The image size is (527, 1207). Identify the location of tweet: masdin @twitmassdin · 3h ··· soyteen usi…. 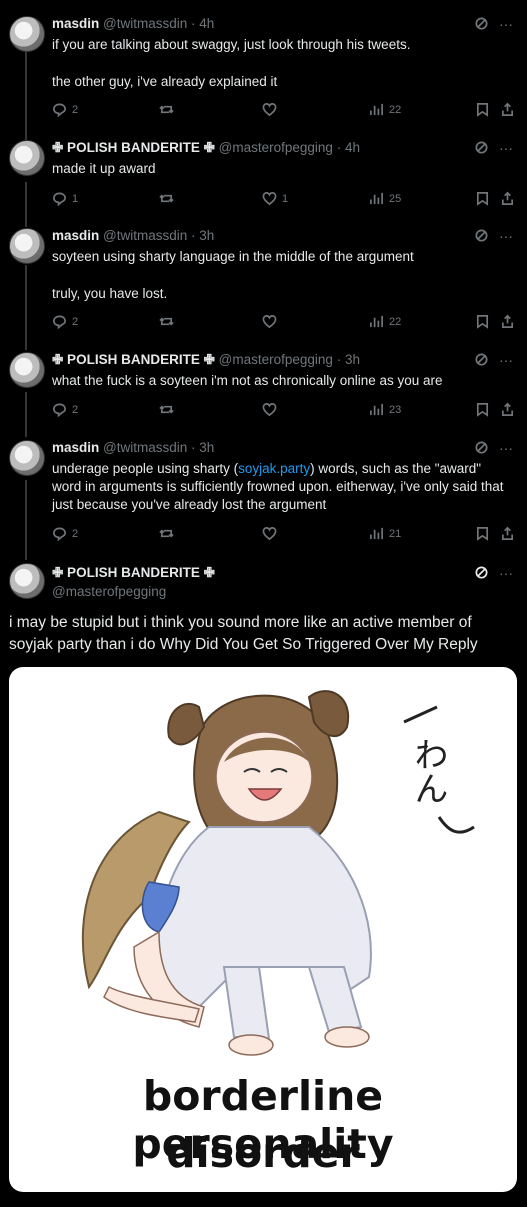
(263, 283).